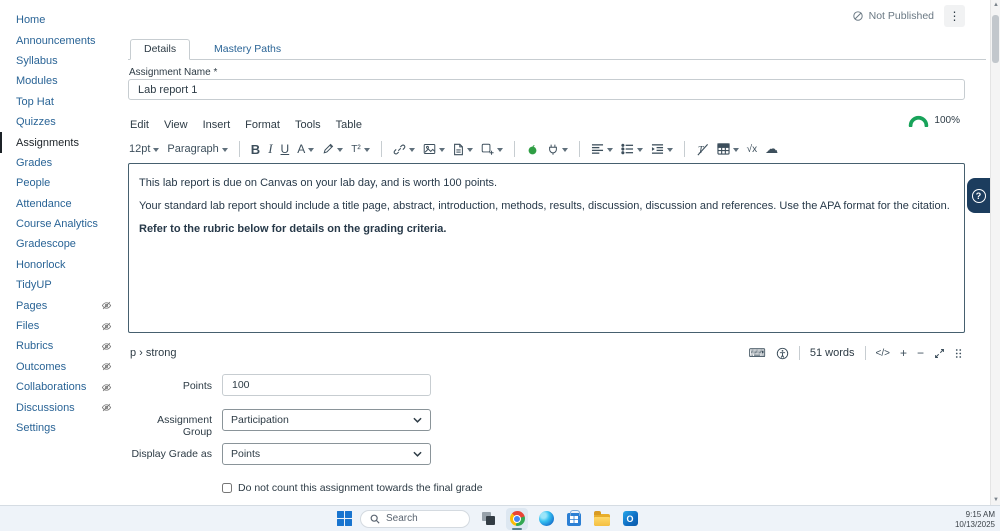  What do you see at coordinates (702, 149) in the screenshot?
I see `clear-formatting-button: T` at bounding box center [702, 149].